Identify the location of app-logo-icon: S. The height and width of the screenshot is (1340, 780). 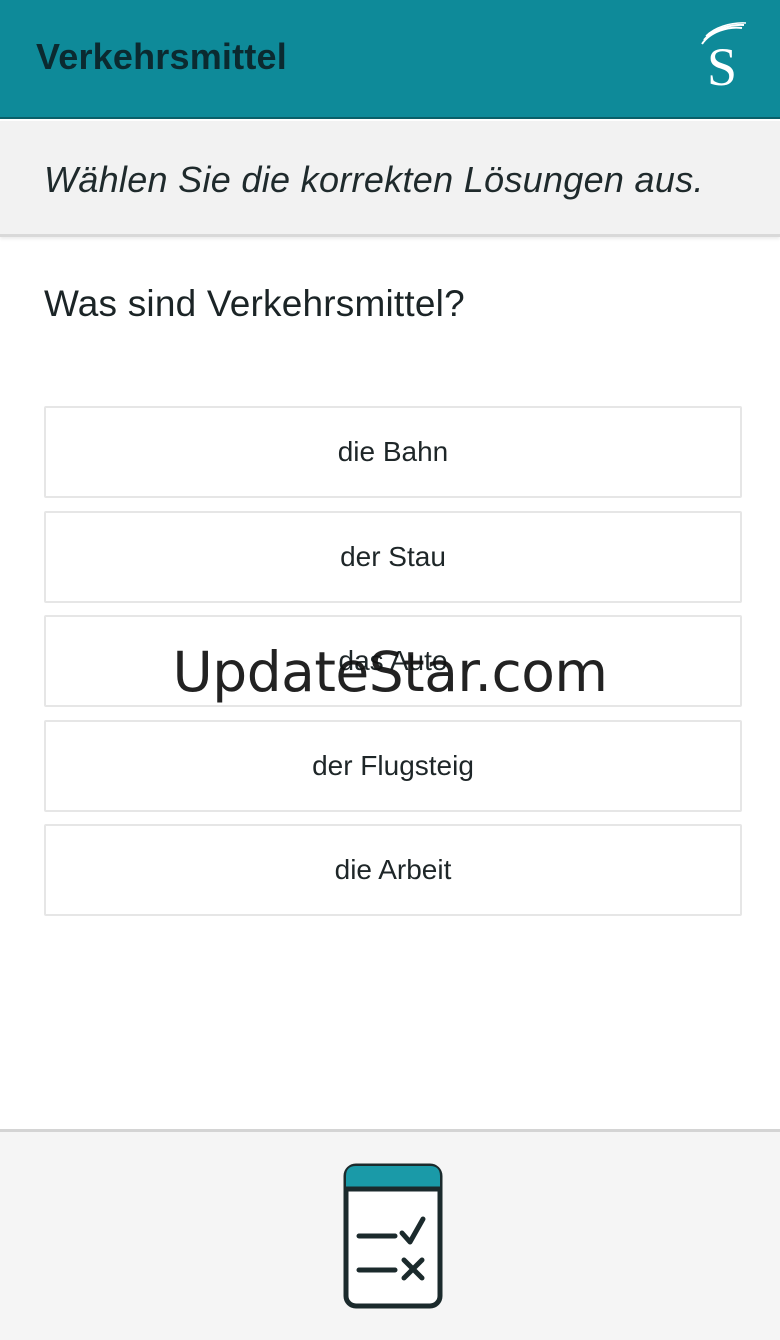
(724, 57).